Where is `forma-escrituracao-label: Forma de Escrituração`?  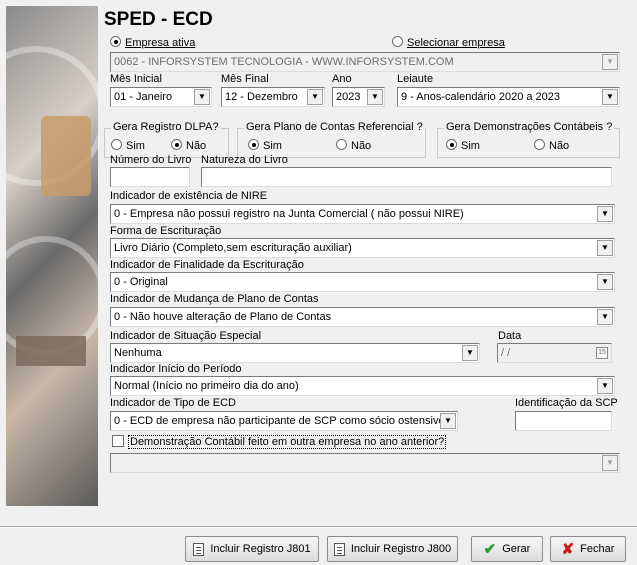 forma-escrituracao-label: Forma de Escrituração is located at coordinates (166, 231).